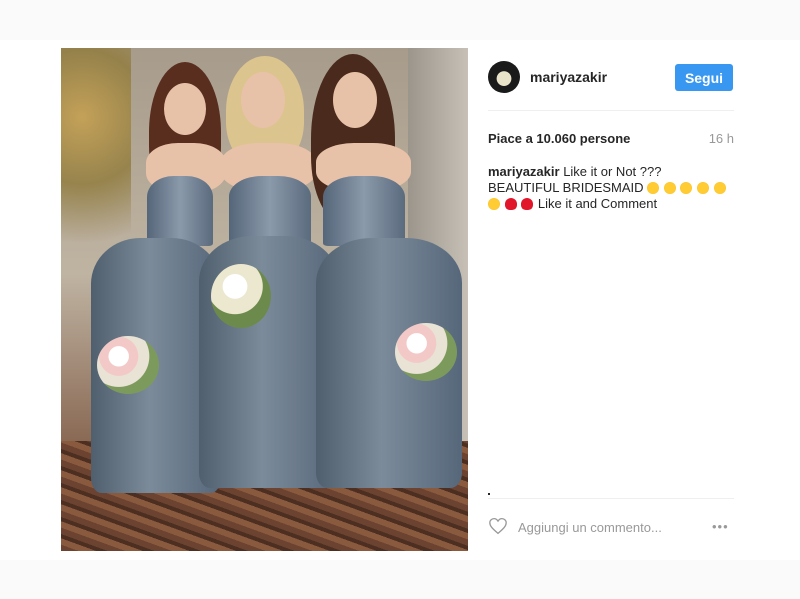  What do you see at coordinates (524, 171) in the screenshot?
I see `caption-author-link: mariyazakir` at bounding box center [524, 171].